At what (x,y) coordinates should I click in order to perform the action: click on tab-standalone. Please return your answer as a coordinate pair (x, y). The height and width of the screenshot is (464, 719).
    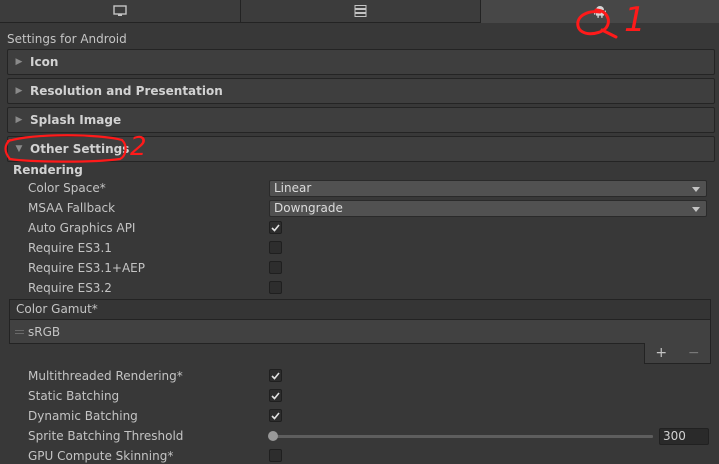
    Looking at the image, I should click on (120, 11).